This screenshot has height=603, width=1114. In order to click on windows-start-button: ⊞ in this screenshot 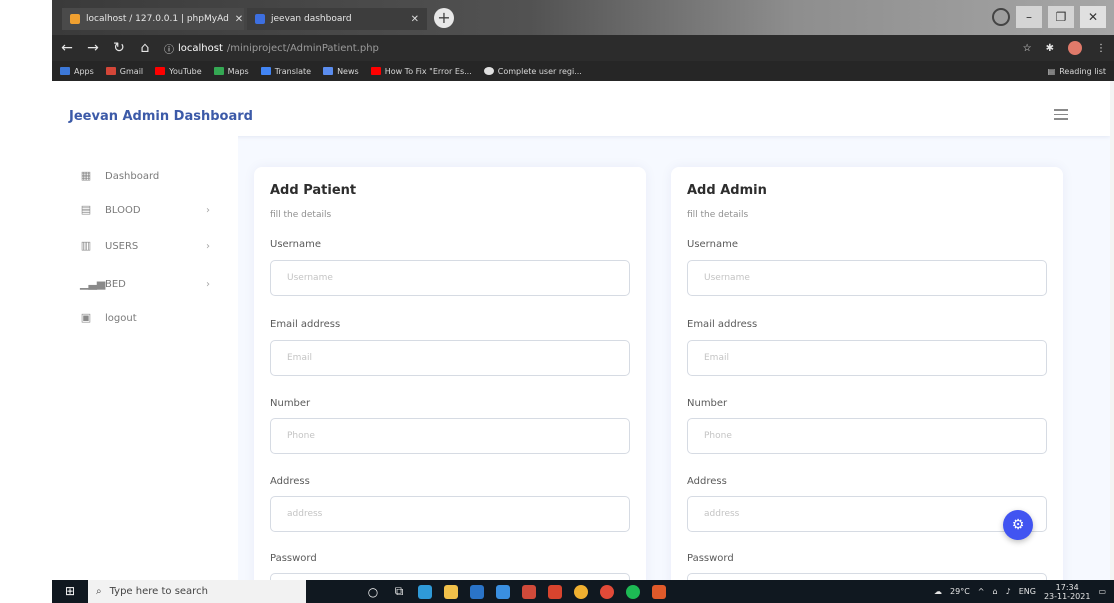, I will do `click(70, 591)`.